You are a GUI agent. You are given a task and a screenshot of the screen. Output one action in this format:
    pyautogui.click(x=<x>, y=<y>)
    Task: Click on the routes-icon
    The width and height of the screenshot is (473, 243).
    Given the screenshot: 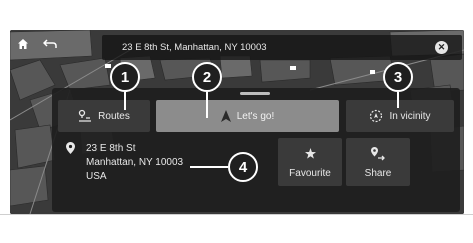 What is the action you would take?
    pyautogui.click(x=85, y=115)
    